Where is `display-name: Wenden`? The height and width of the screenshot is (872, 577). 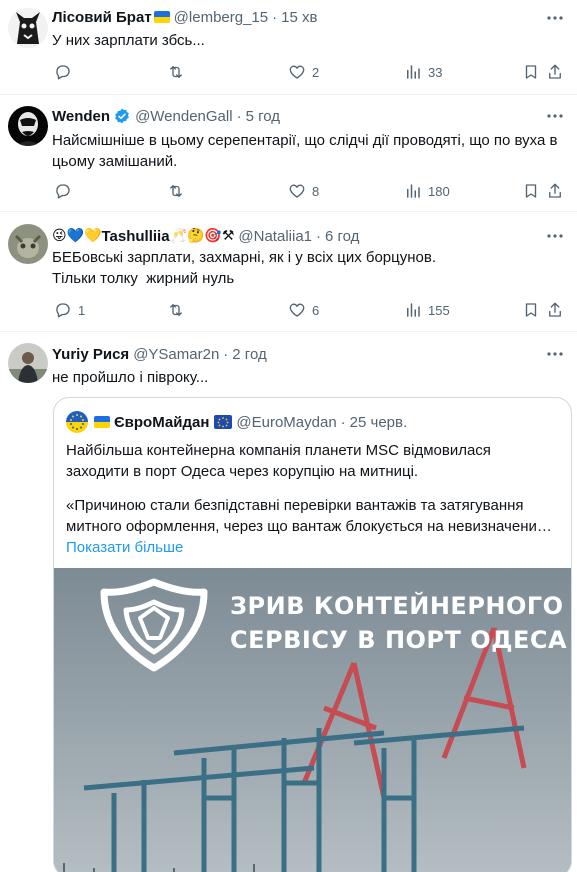 display-name: Wenden is located at coordinates (81, 116).